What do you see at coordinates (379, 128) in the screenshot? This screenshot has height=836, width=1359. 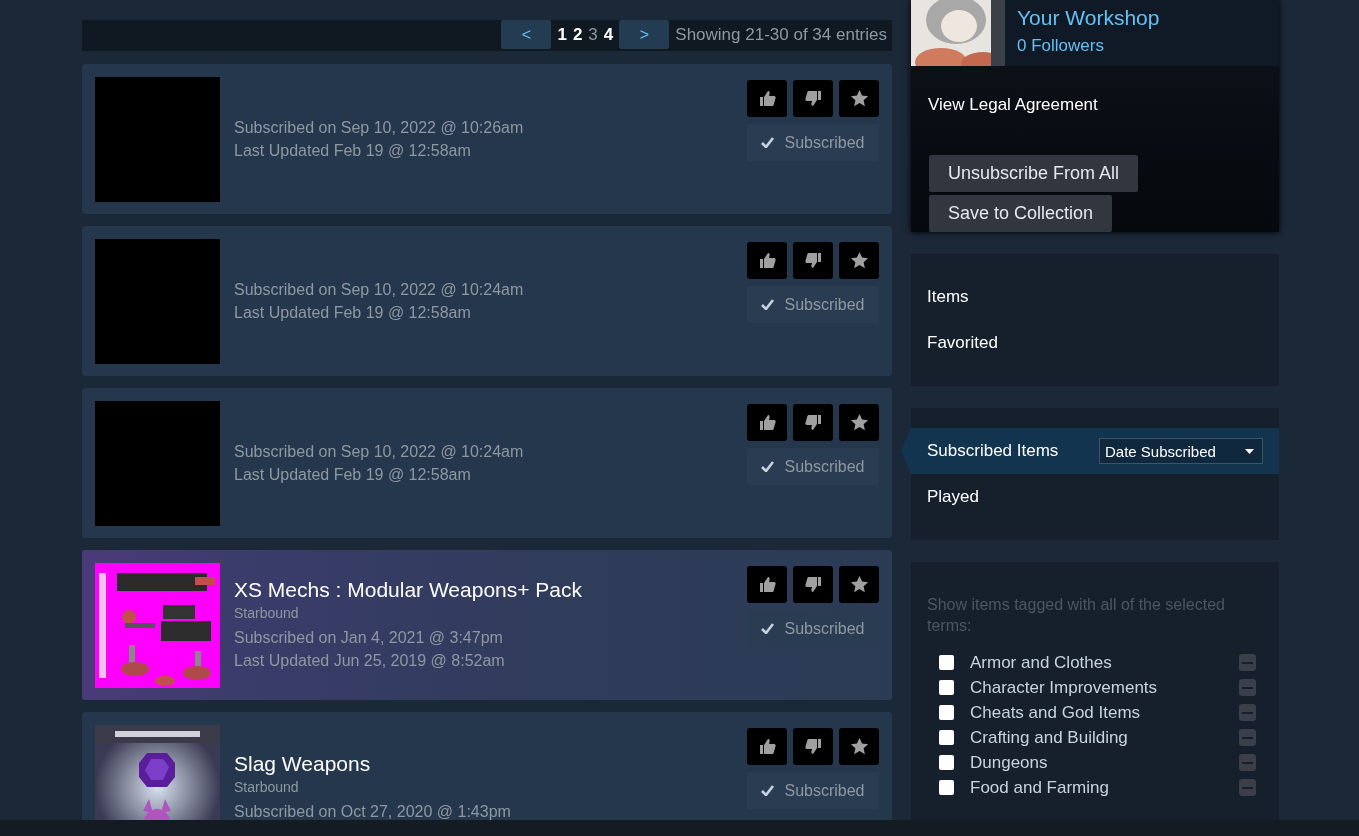 I see `subscribed-date: Subscribed on Sep 10, 2022 @ 10:26am` at bounding box center [379, 128].